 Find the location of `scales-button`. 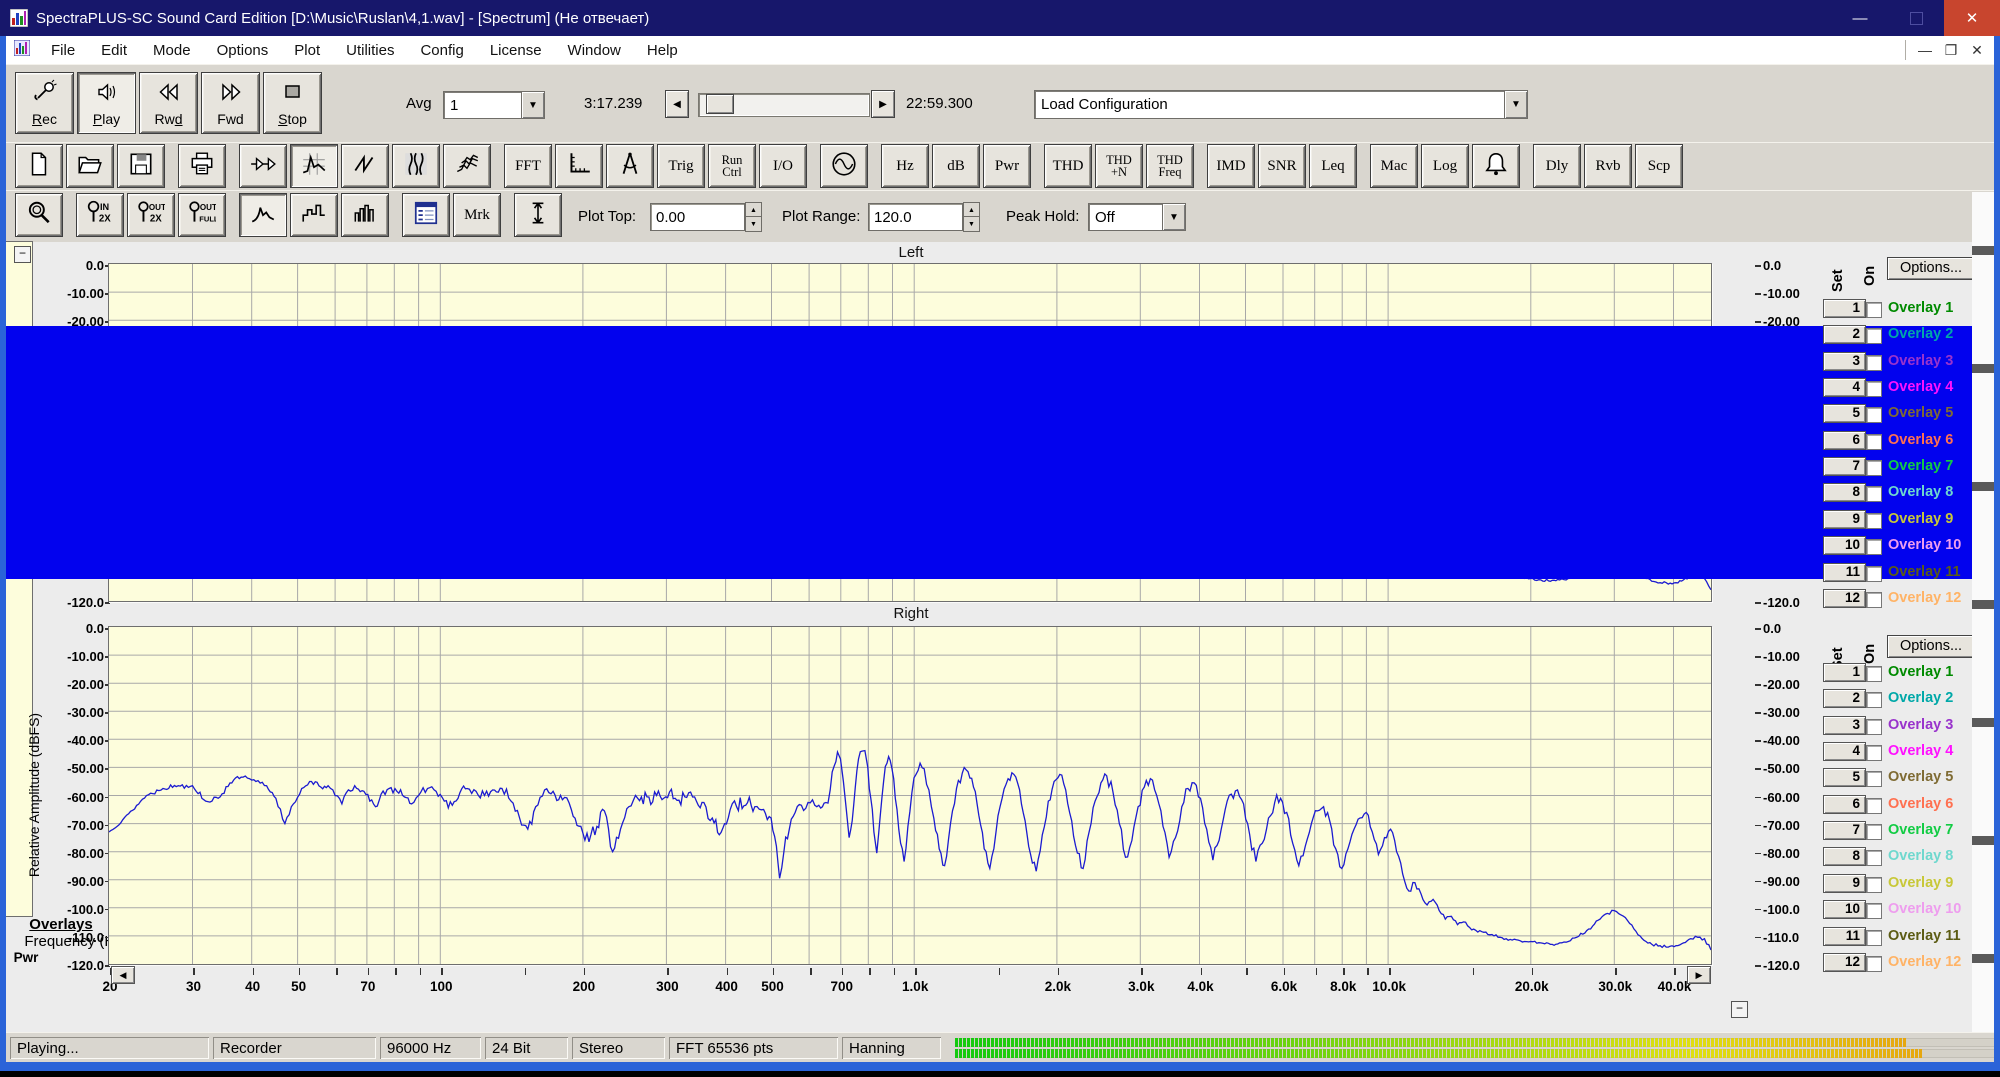

scales-button is located at coordinates (579, 166).